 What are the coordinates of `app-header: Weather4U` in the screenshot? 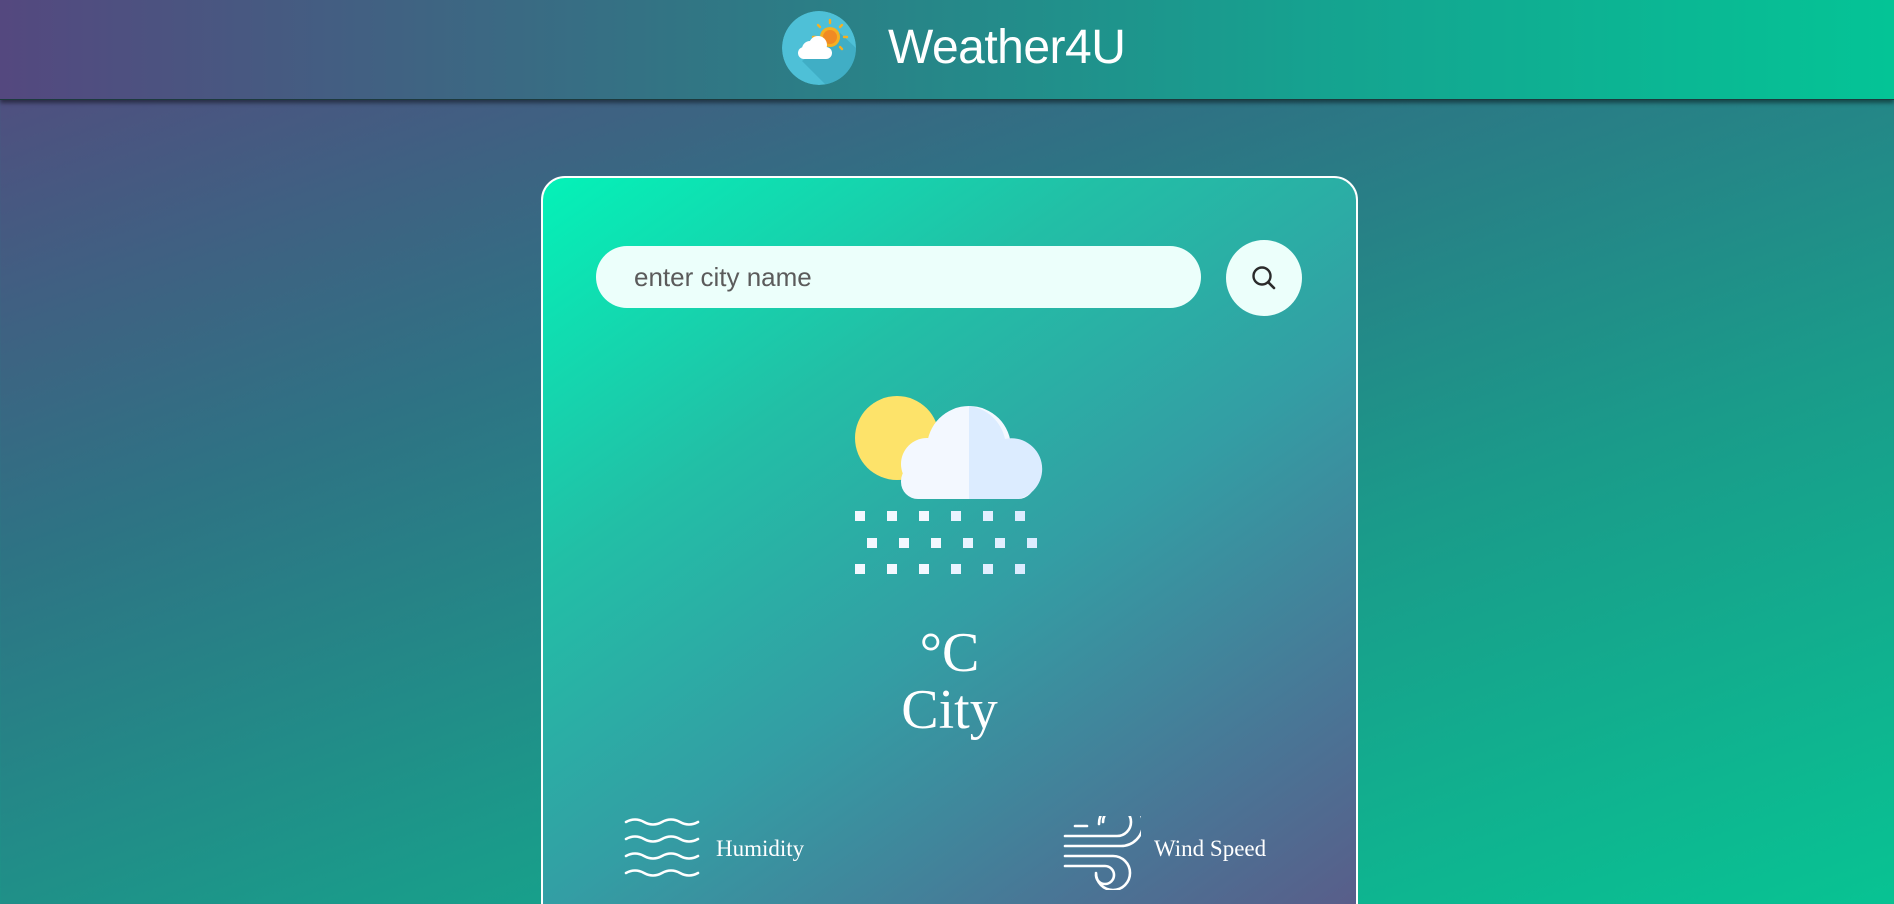 It's located at (947, 50).